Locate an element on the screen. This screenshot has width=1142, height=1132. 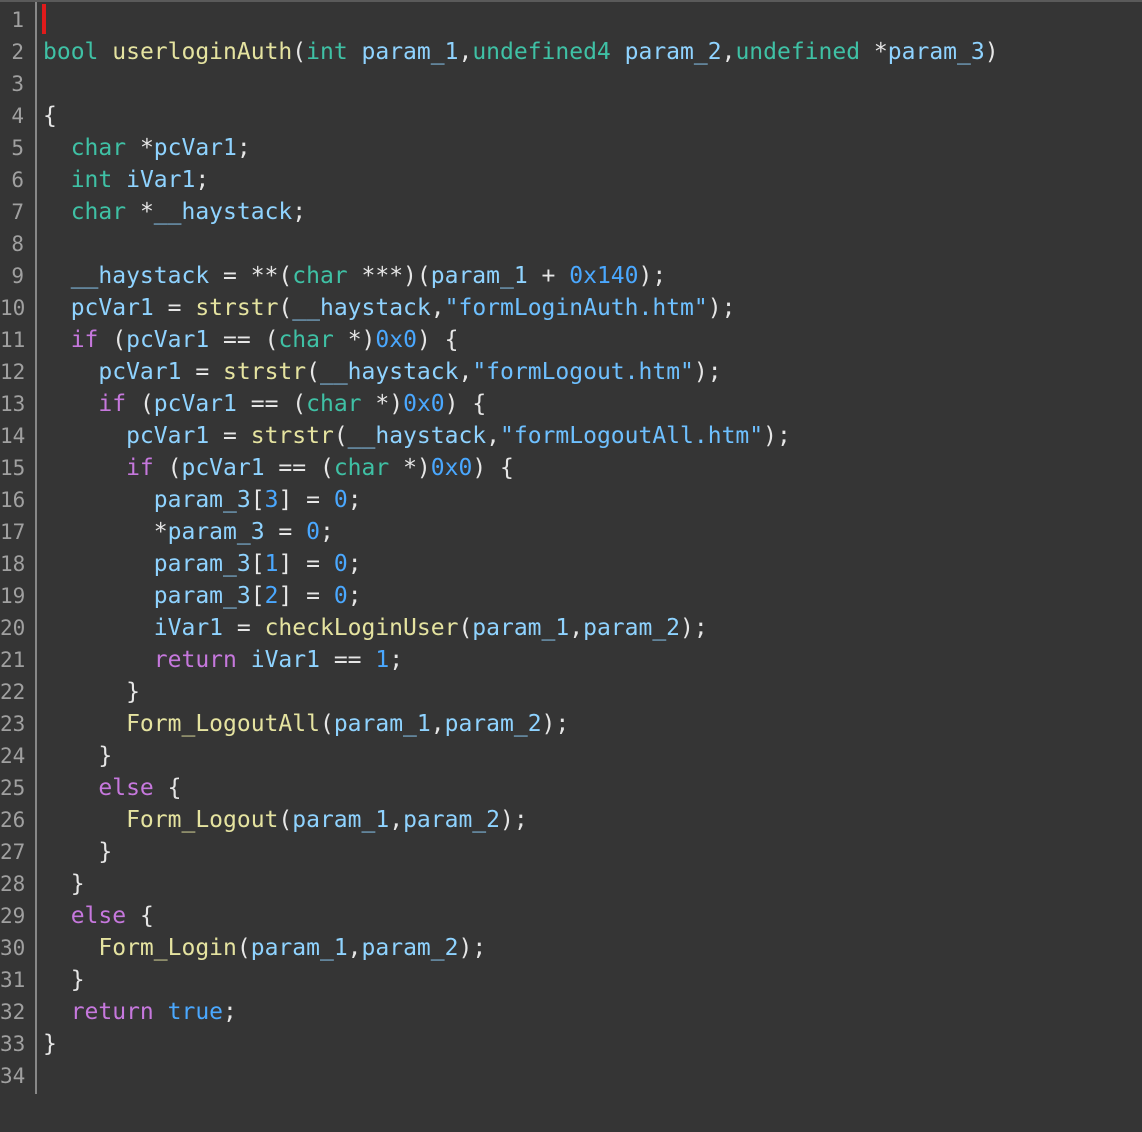
line-number: 1 is located at coordinates (17, 20).